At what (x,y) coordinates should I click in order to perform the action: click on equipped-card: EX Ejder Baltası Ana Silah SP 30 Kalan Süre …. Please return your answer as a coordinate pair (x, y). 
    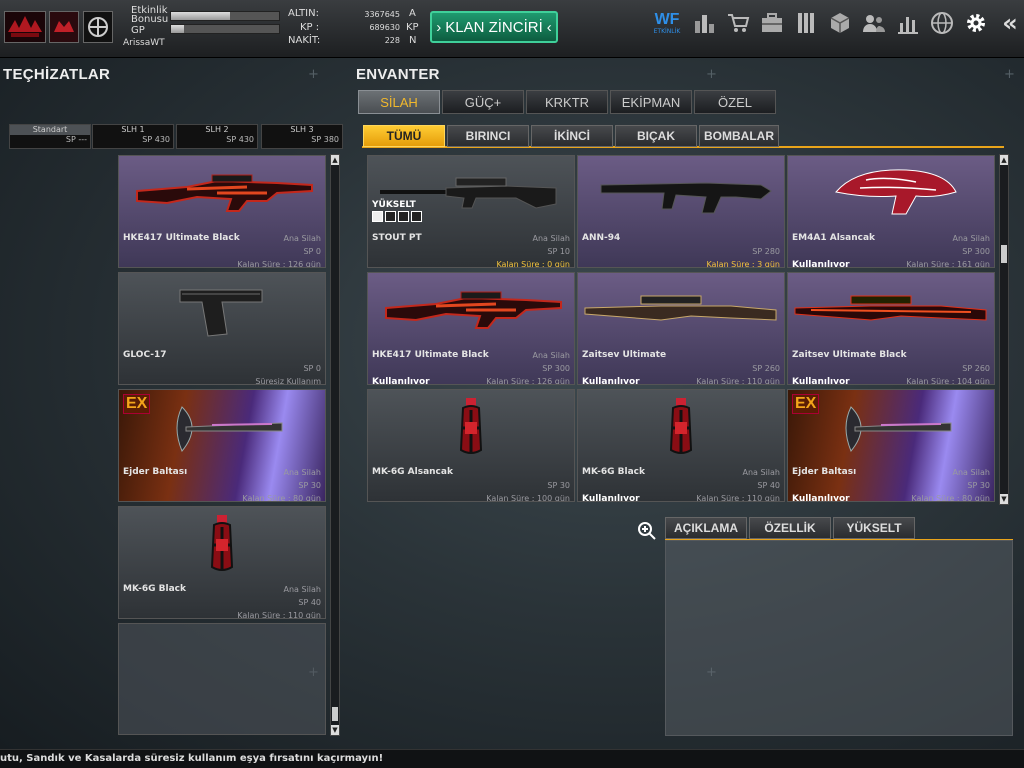
    Looking at the image, I should click on (222, 445).